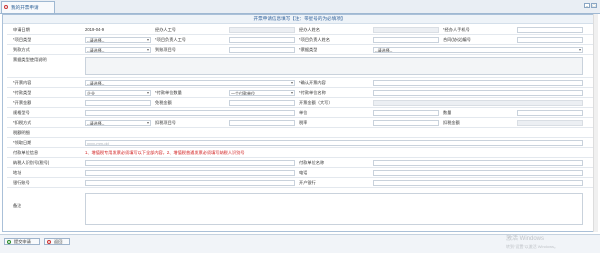  Describe the element at coordinates (478, 82) in the screenshot. I see `confirm-content-input` at that location.